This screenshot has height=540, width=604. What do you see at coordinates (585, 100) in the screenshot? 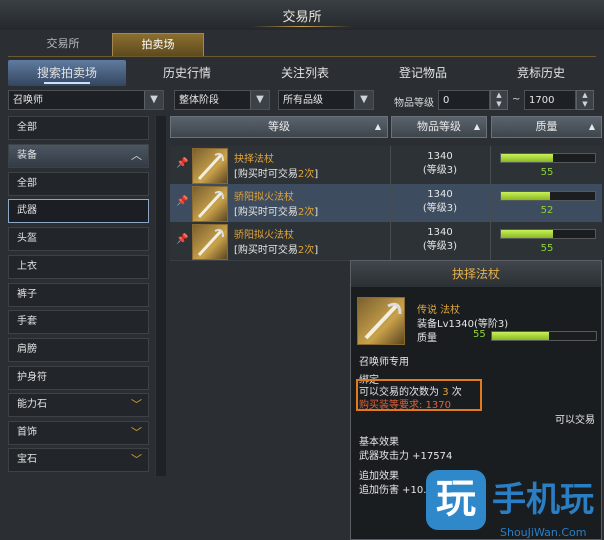
I see `max-level-stepper: ▲ ▼` at bounding box center [585, 100].